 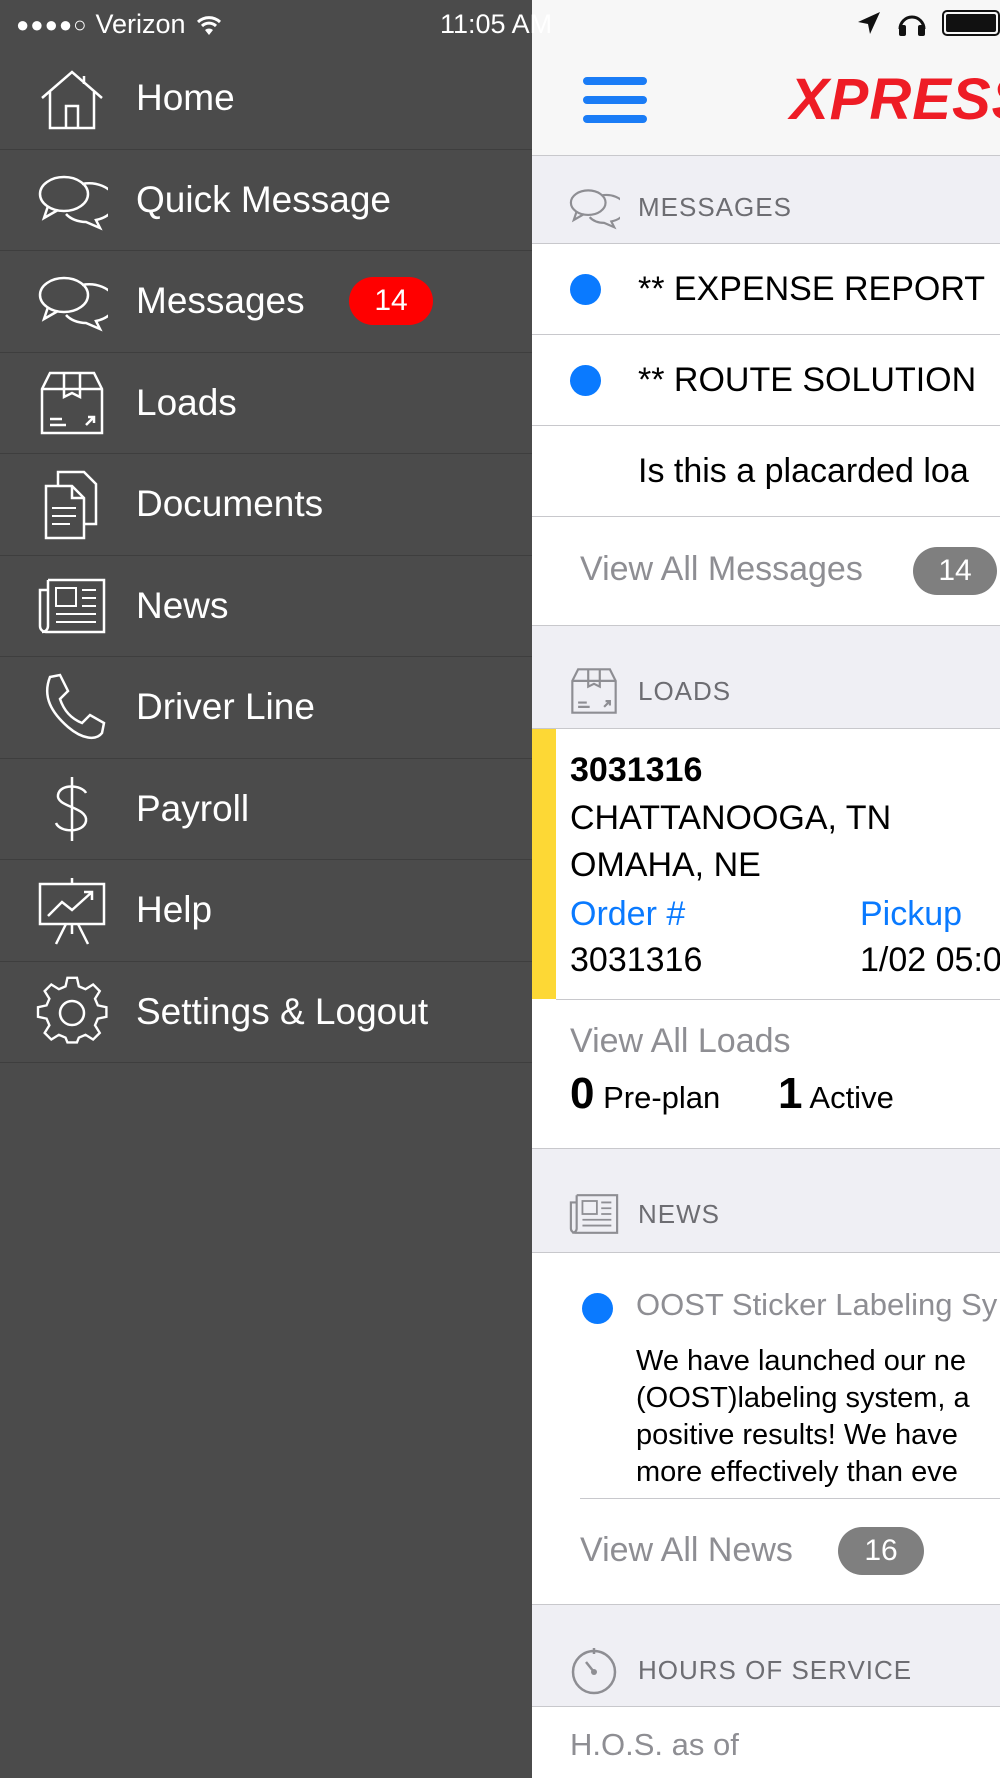 I want to click on menu-item-news: News, so click(x=266, y=606).